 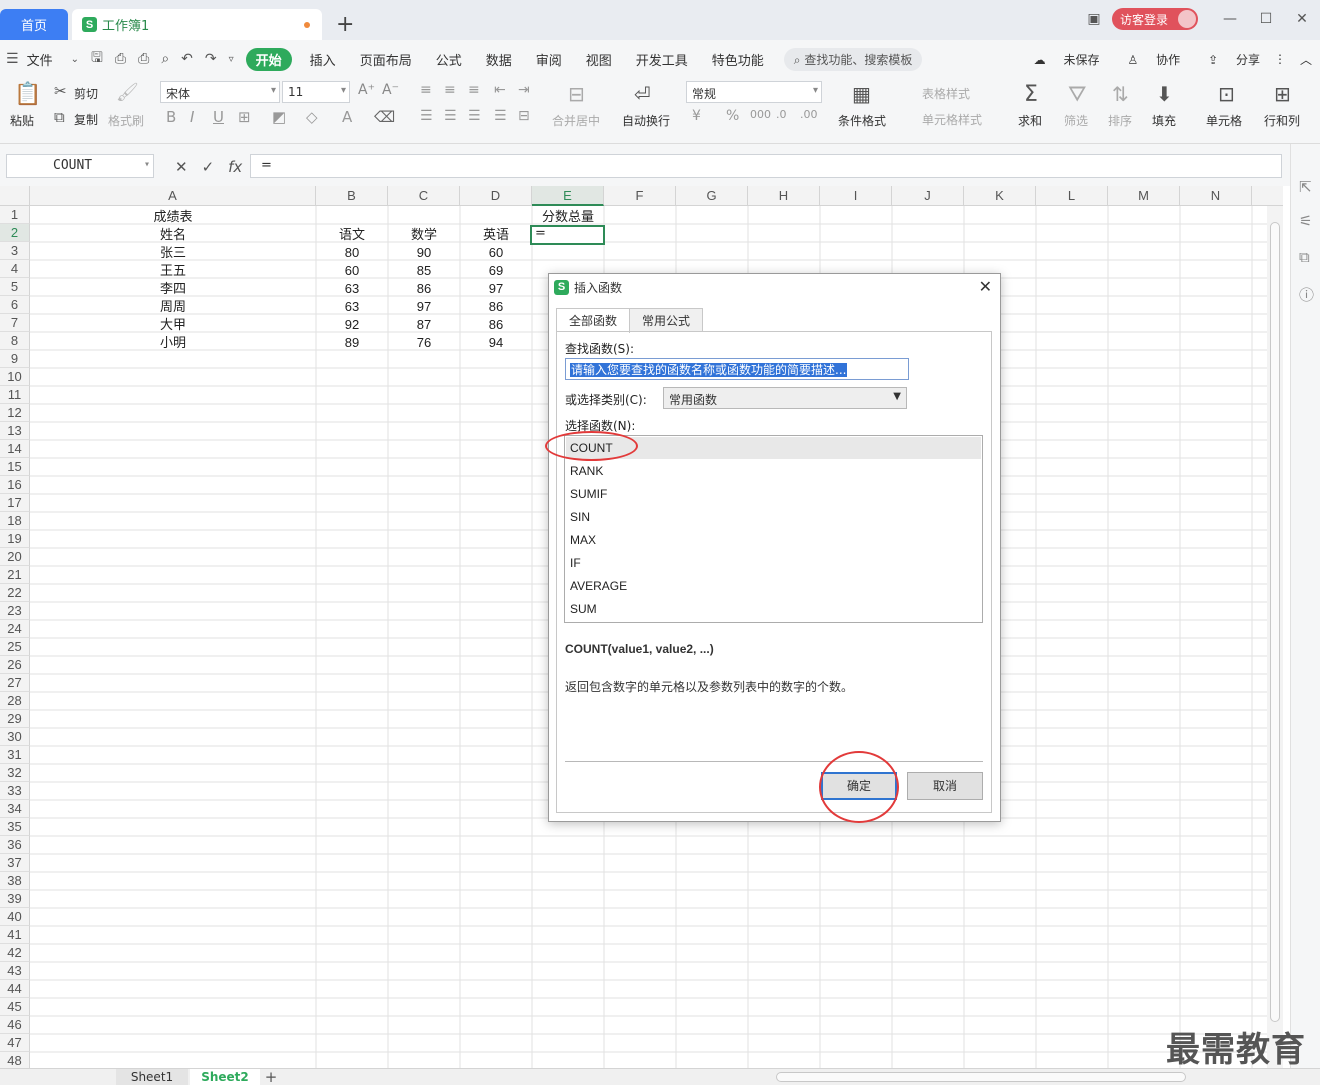 I want to click on row-header-43: 43, so click(x=15, y=971).